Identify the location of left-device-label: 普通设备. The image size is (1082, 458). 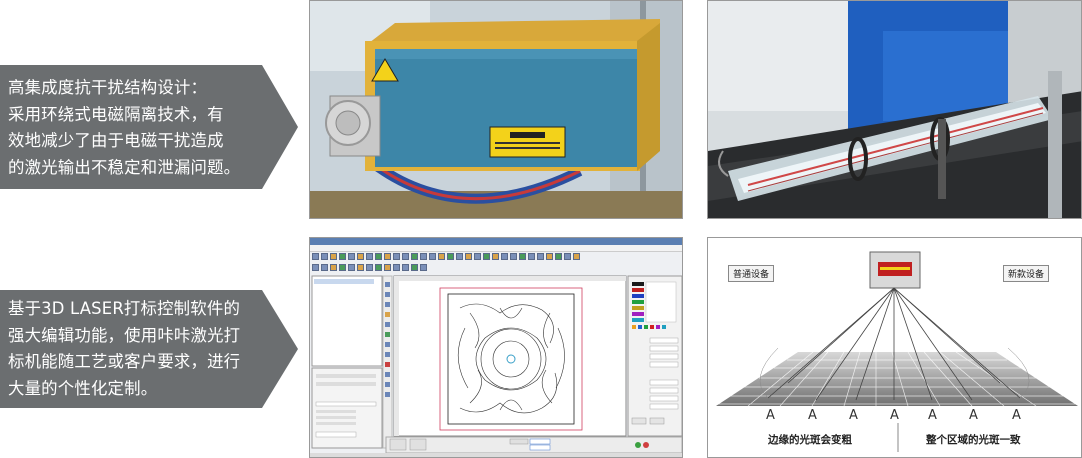
(751, 273).